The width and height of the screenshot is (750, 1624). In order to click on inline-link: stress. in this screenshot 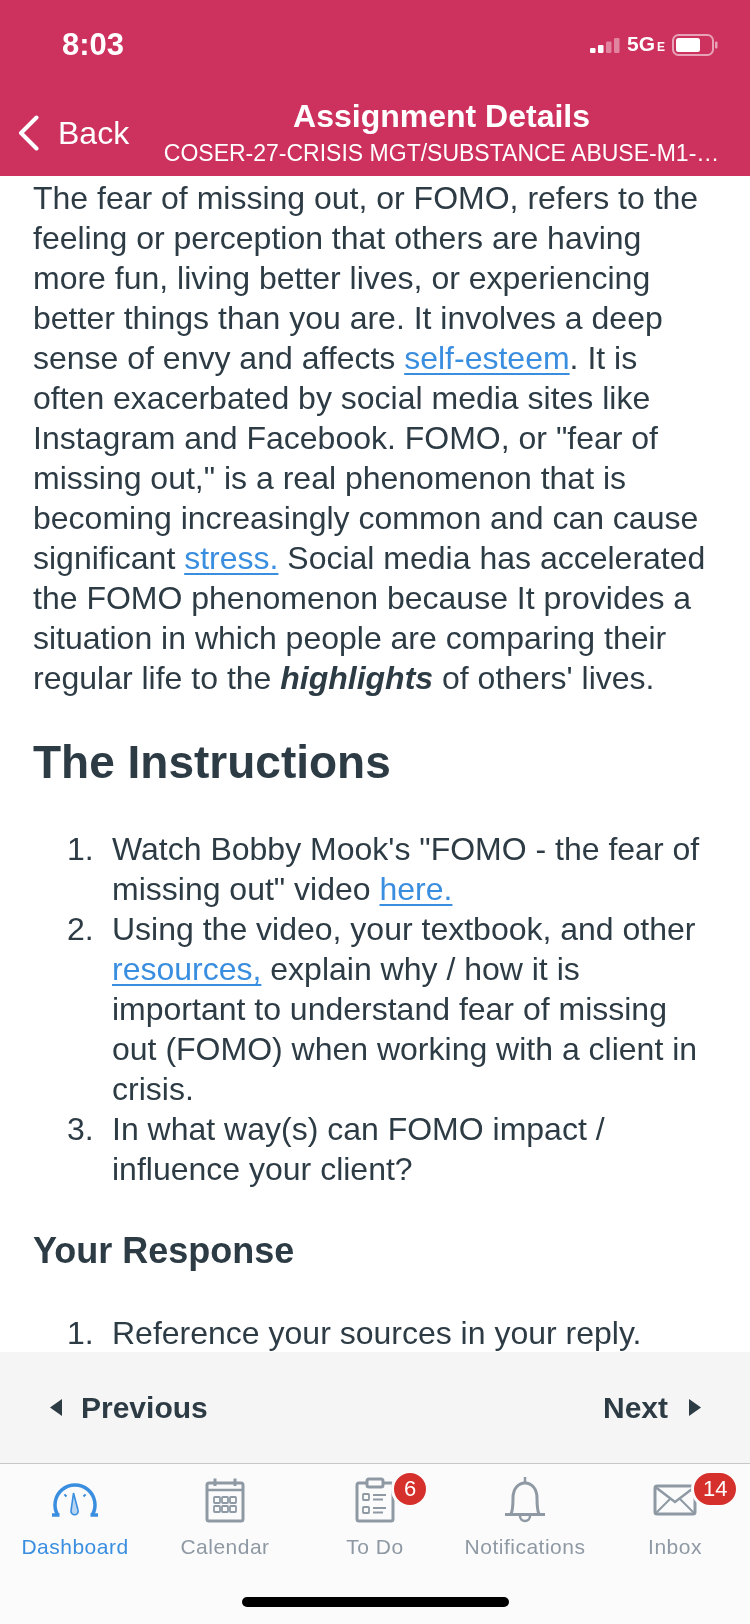, I will do `click(231, 558)`.